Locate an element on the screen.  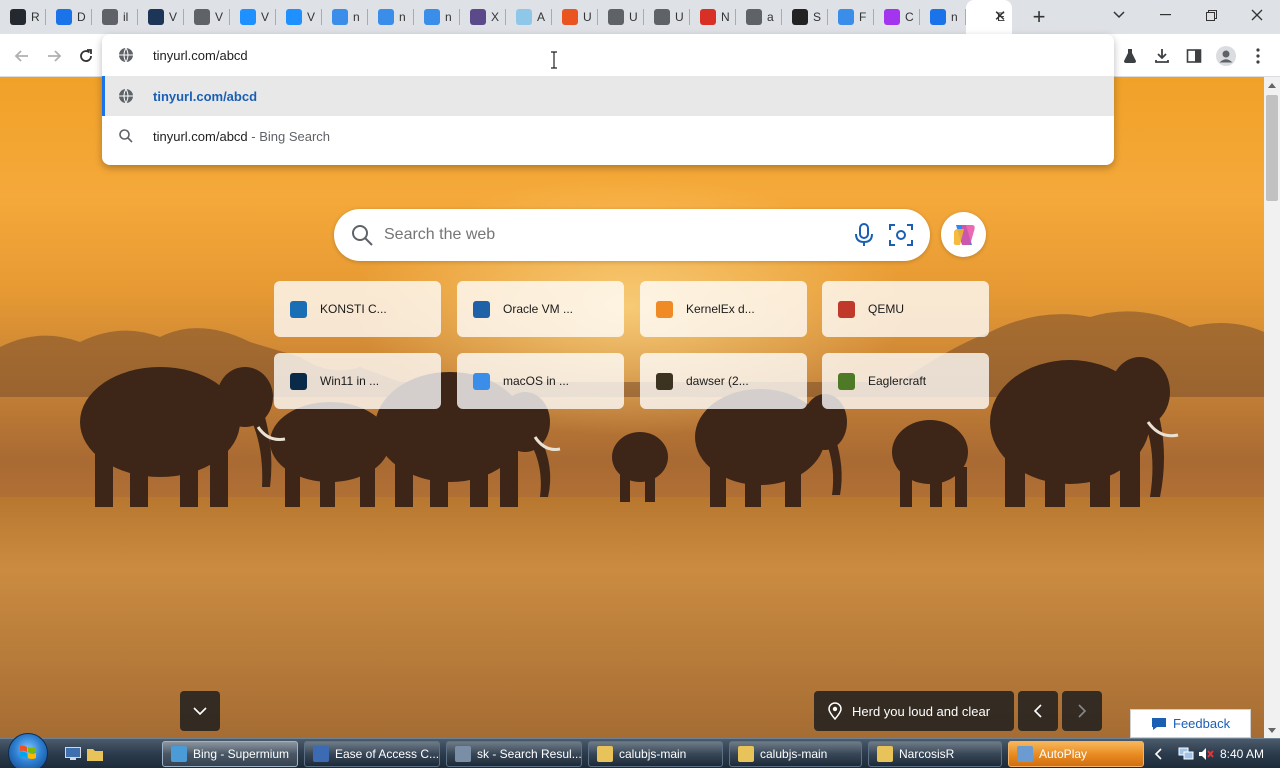
explorer-quicklaunch is located at coordinates (95, 754).